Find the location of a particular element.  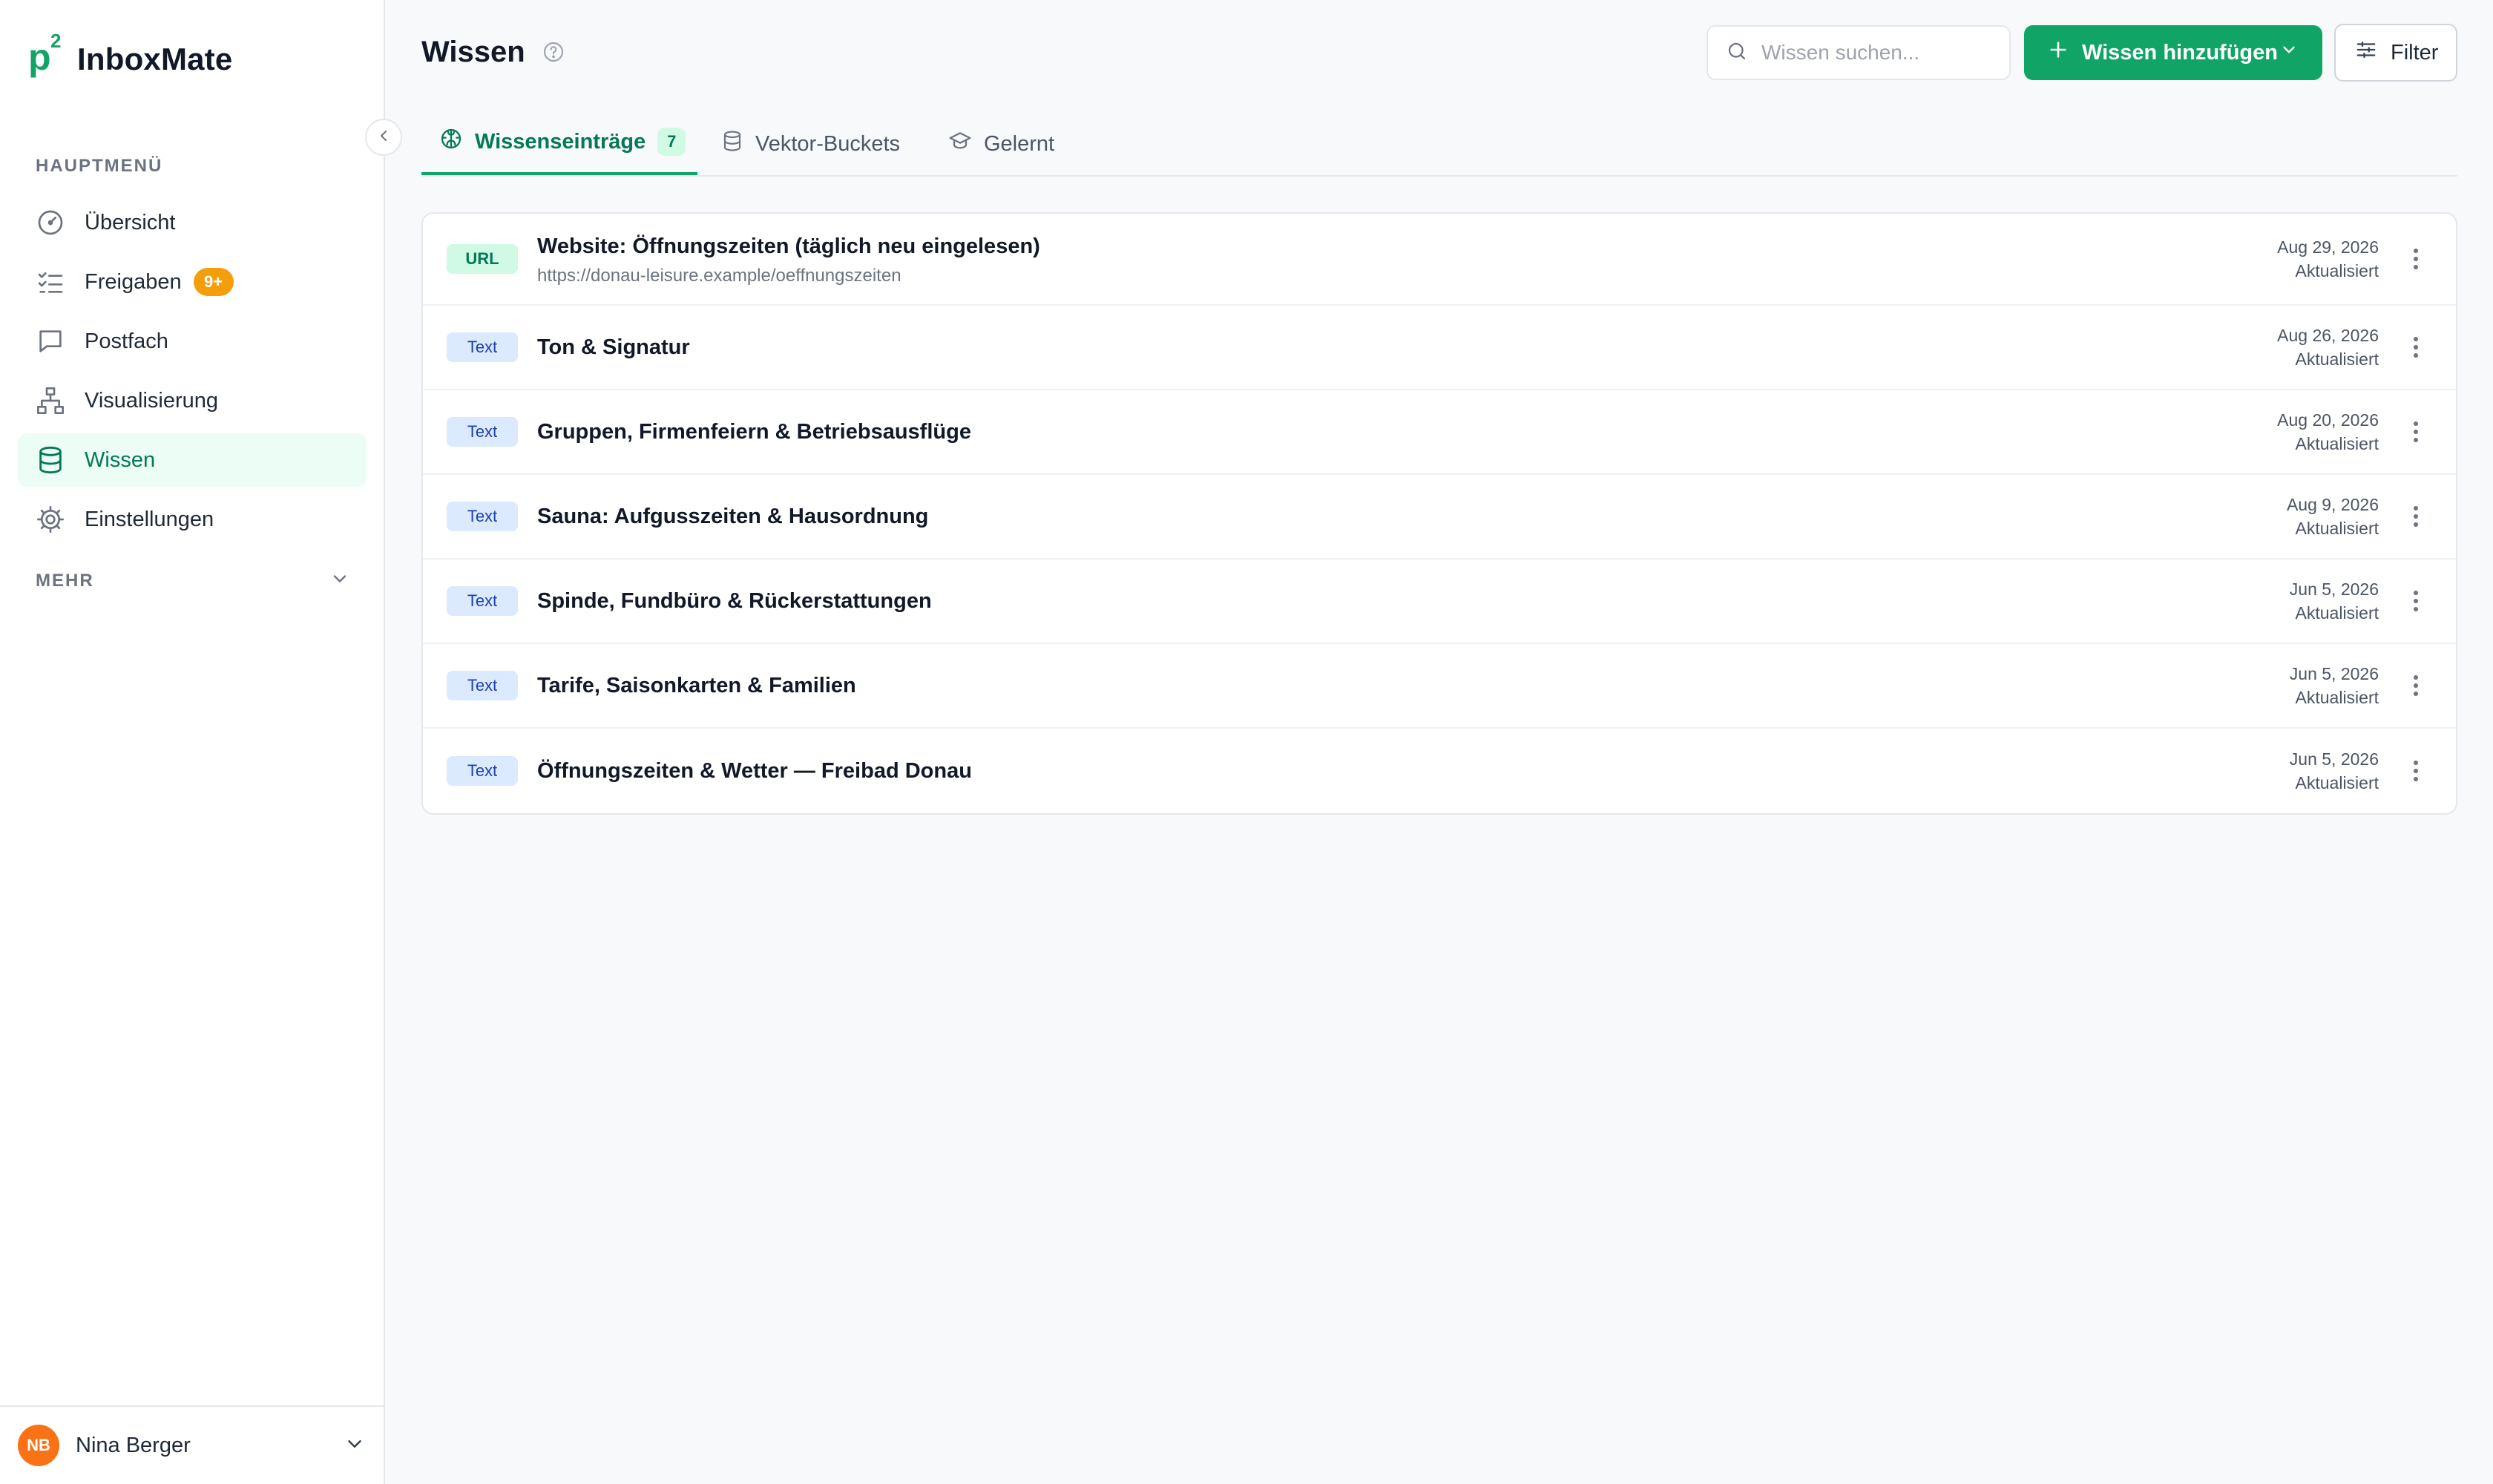

chevron-left-icon is located at coordinates (383, 137).